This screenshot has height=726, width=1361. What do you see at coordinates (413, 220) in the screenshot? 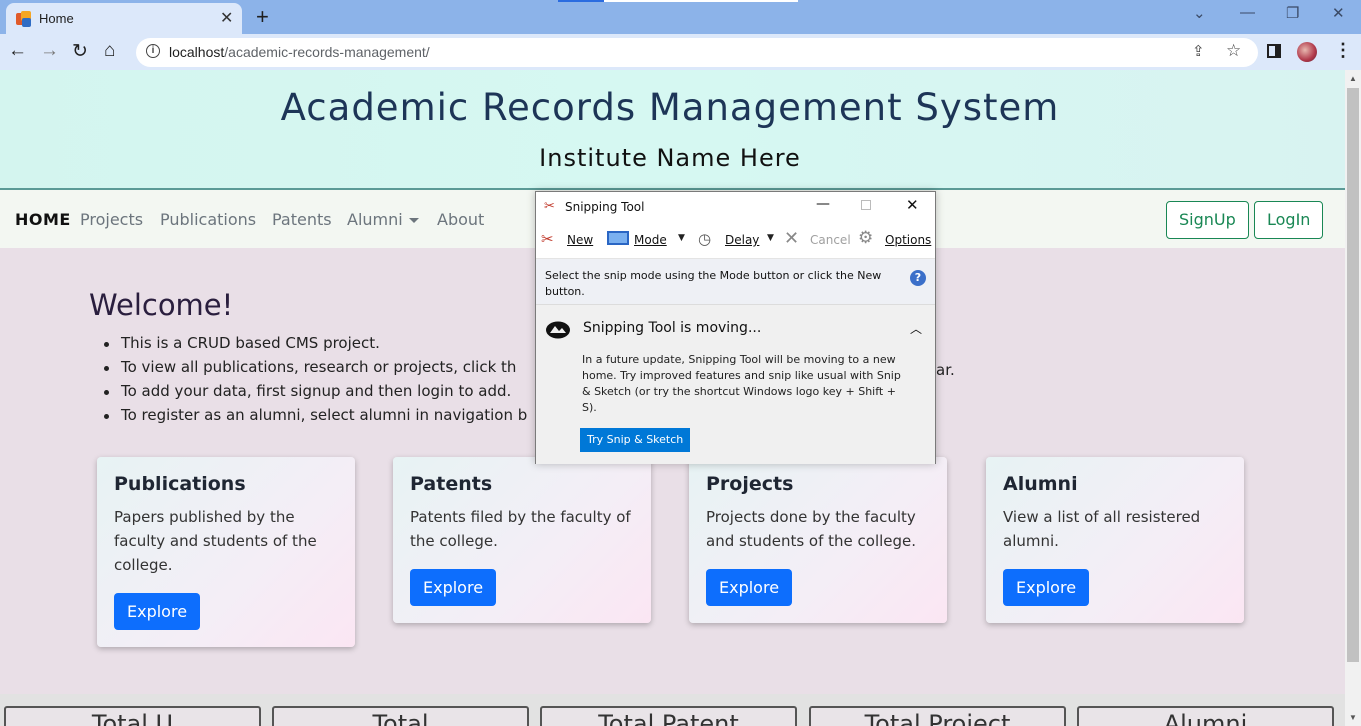
I see `chevron-down-icon` at bounding box center [413, 220].